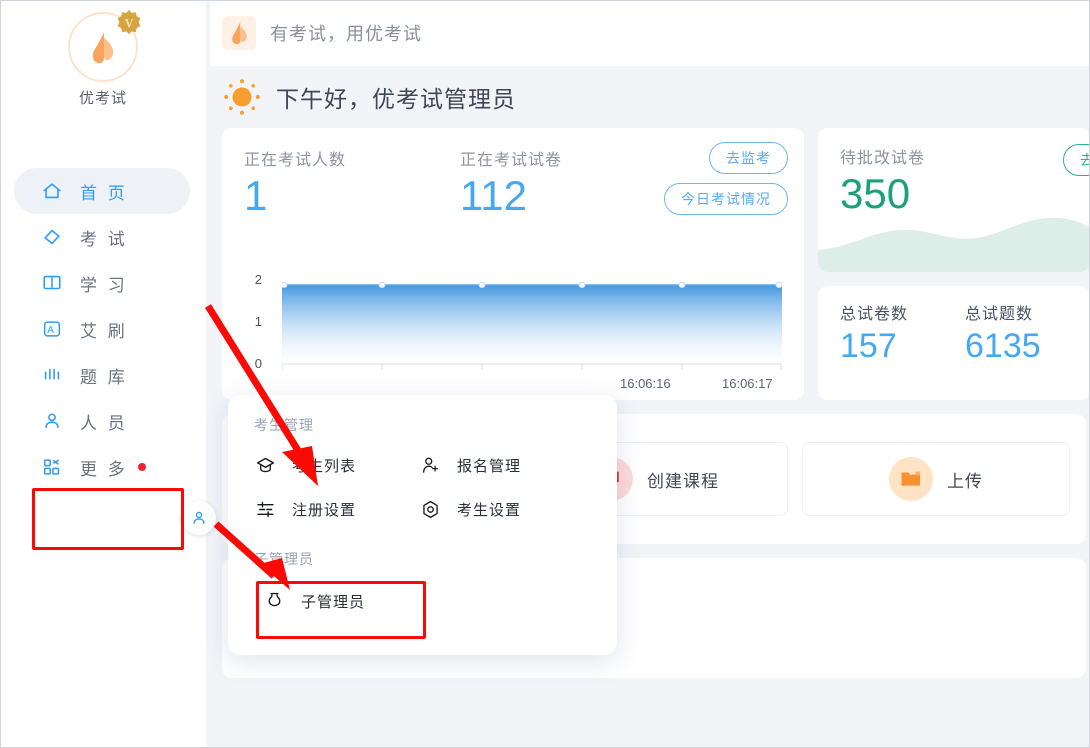  I want to click on totals-inner: 总试卷数 157 总试题数 6135, so click(954, 327).